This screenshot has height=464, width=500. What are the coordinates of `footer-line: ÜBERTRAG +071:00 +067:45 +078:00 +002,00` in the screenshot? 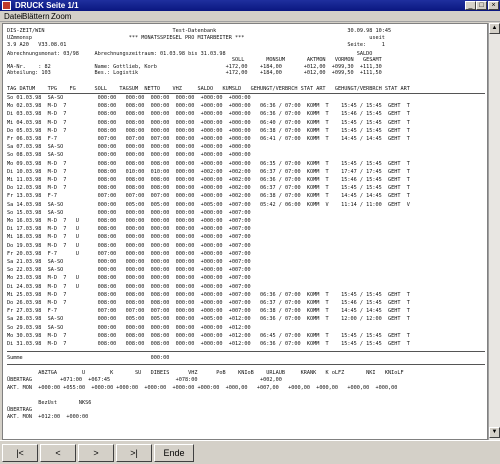 It's located at (144, 380).